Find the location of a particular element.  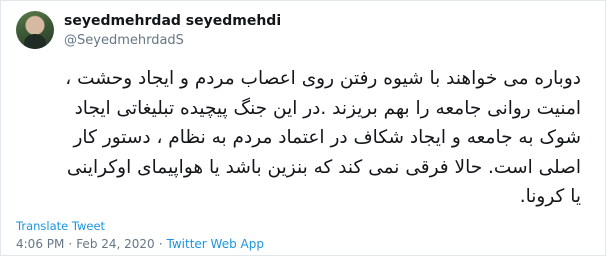

tweet-meta: 4:06 PM · Feb 24, 2020 · Twitter Web App is located at coordinates (140, 244).